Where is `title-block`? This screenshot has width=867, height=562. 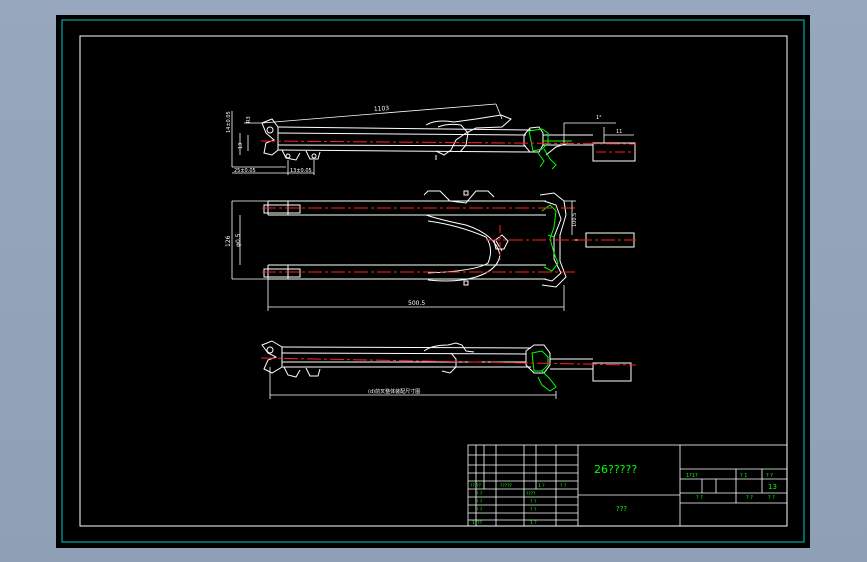 title-block is located at coordinates (627, 485).